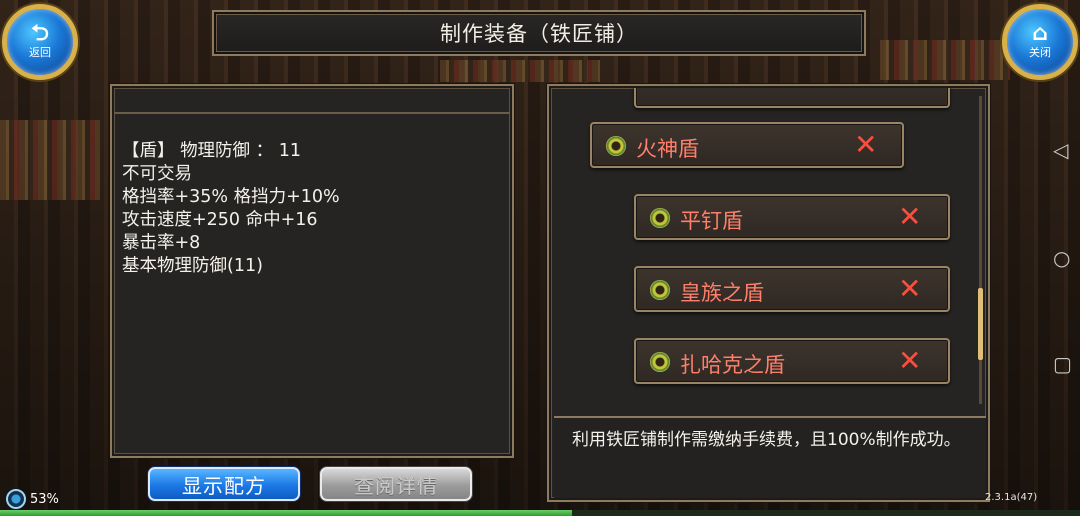 Image resolution: width=1080 pixels, height=516 pixels. What do you see at coordinates (1060, 150) in the screenshot?
I see `nav-back-icon: ◁` at bounding box center [1060, 150].